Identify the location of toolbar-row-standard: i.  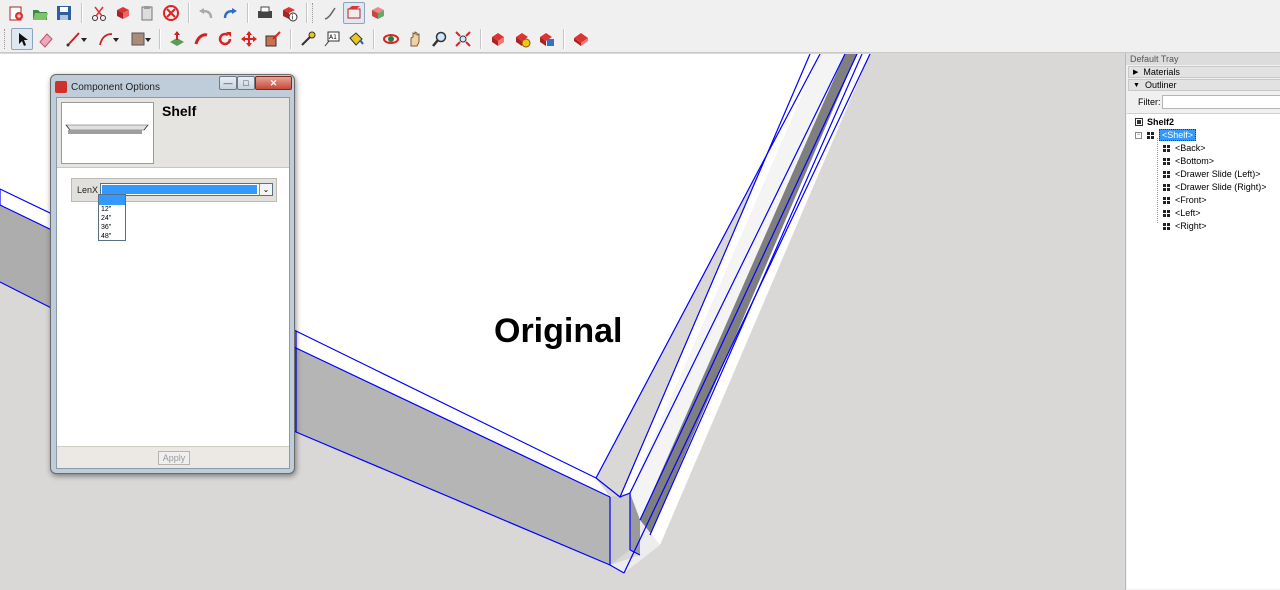
(195, 13).